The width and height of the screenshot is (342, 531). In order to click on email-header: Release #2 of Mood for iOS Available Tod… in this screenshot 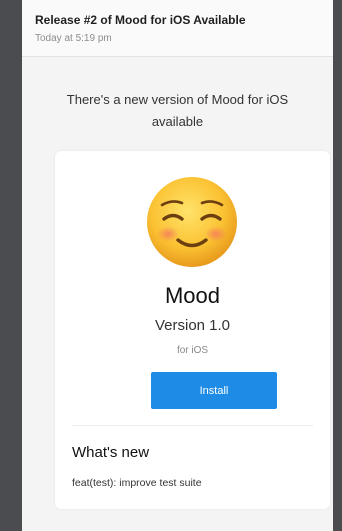, I will do `click(177, 28)`.